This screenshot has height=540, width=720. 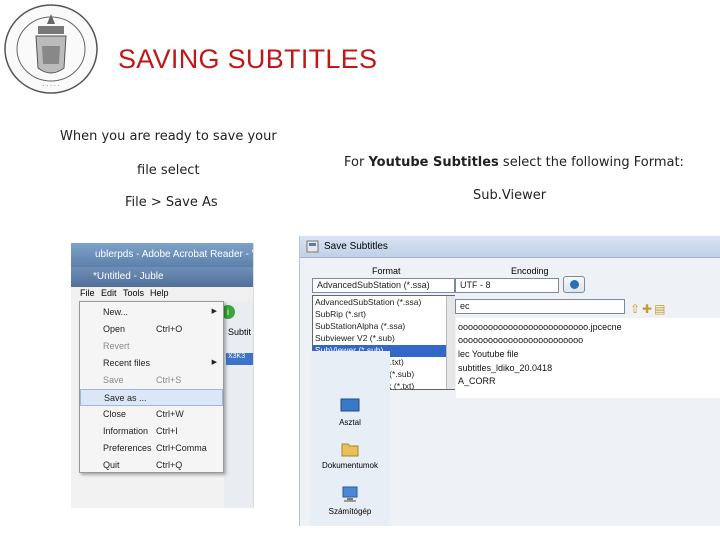 What do you see at coordinates (520, 340) in the screenshot?
I see `file-item: ooooooooooooooooooooooooo` at bounding box center [520, 340].